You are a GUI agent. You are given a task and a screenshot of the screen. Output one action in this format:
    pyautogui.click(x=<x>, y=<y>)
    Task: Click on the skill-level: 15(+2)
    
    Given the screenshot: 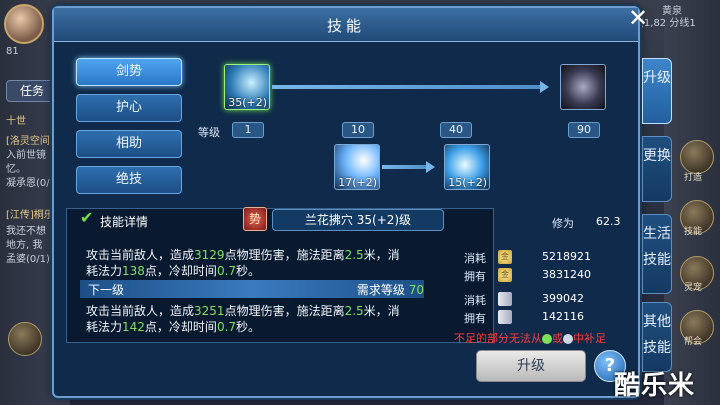 What is the action you would take?
    pyautogui.click(x=467, y=182)
    